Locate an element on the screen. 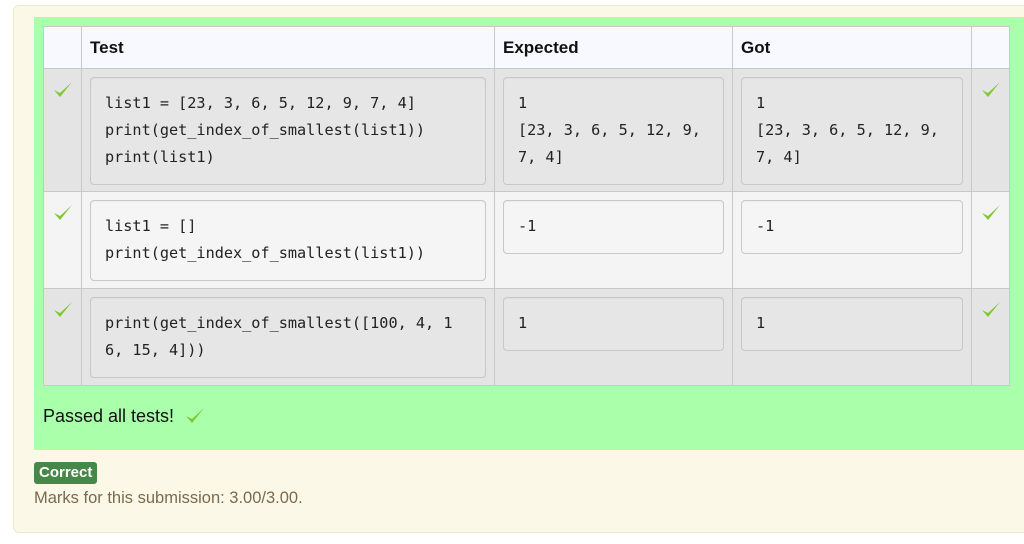 Image resolution: width=1024 pixels, height=544 pixels. header-result is located at coordinates (990, 47).